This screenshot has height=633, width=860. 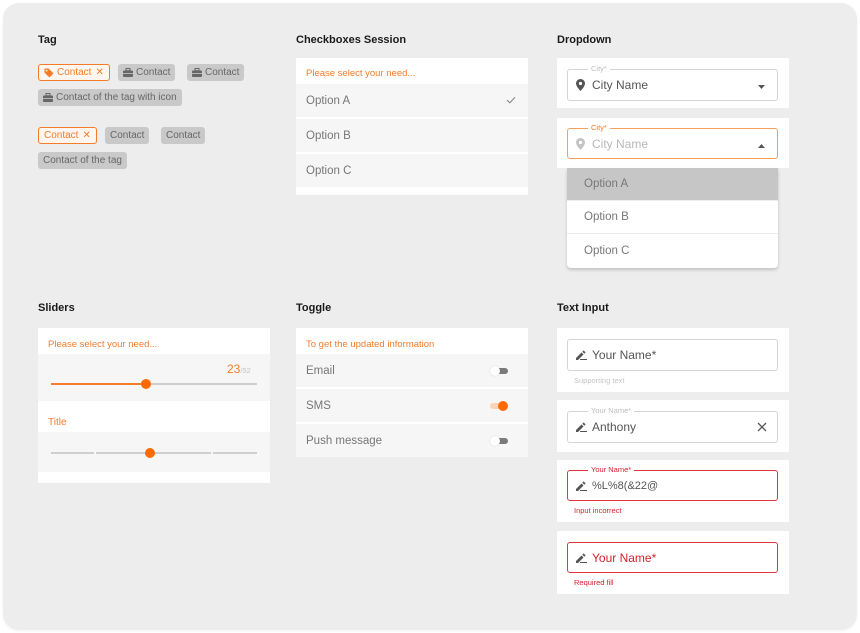 What do you see at coordinates (412, 135) in the screenshot?
I see `checkbox-option-b: Option B` at bounding box center [412, 135].